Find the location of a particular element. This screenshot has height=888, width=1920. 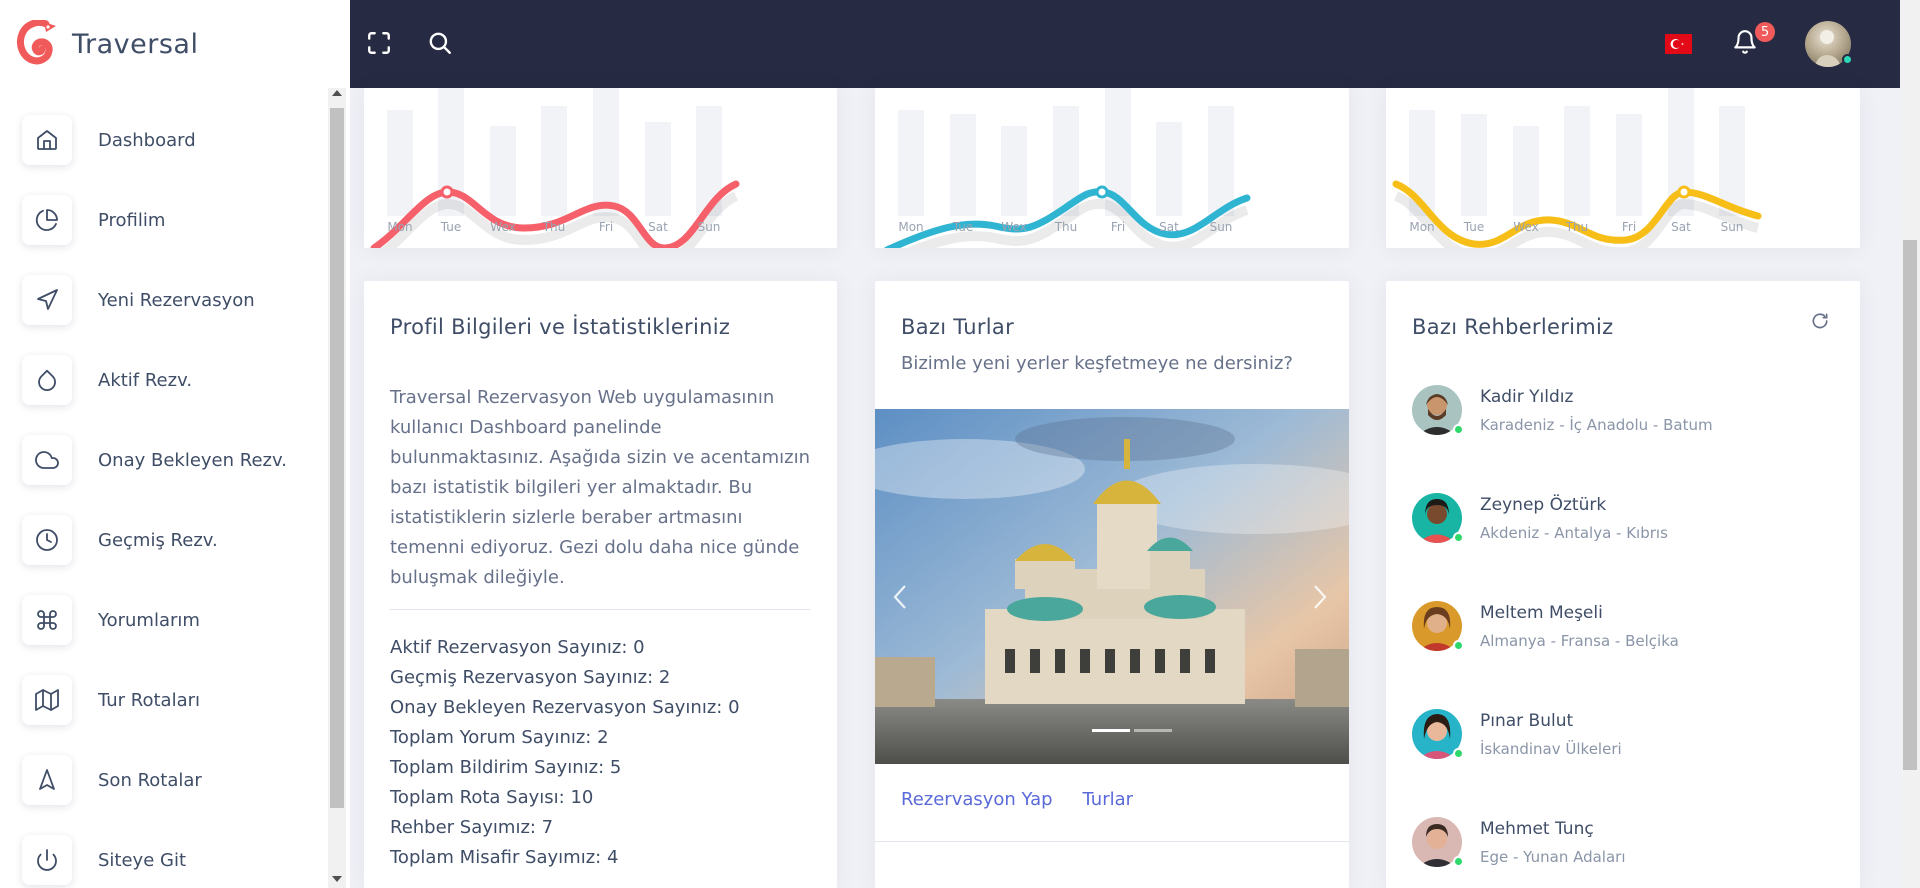

scroll-up-arrow-icon is located at coordinates (337, 93).